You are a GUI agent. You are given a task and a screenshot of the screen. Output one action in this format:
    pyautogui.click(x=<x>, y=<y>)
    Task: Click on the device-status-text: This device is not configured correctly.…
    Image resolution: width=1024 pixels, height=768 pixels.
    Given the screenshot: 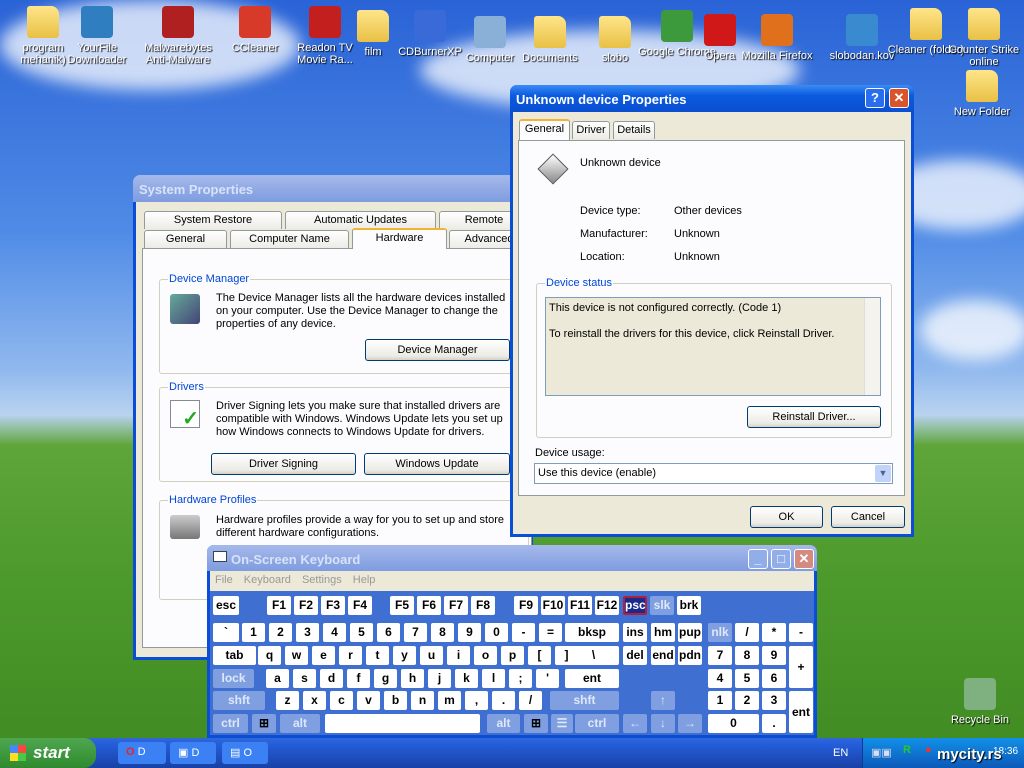 What is the action you would take?
    pyautogui.click(x=713, y=346)
    